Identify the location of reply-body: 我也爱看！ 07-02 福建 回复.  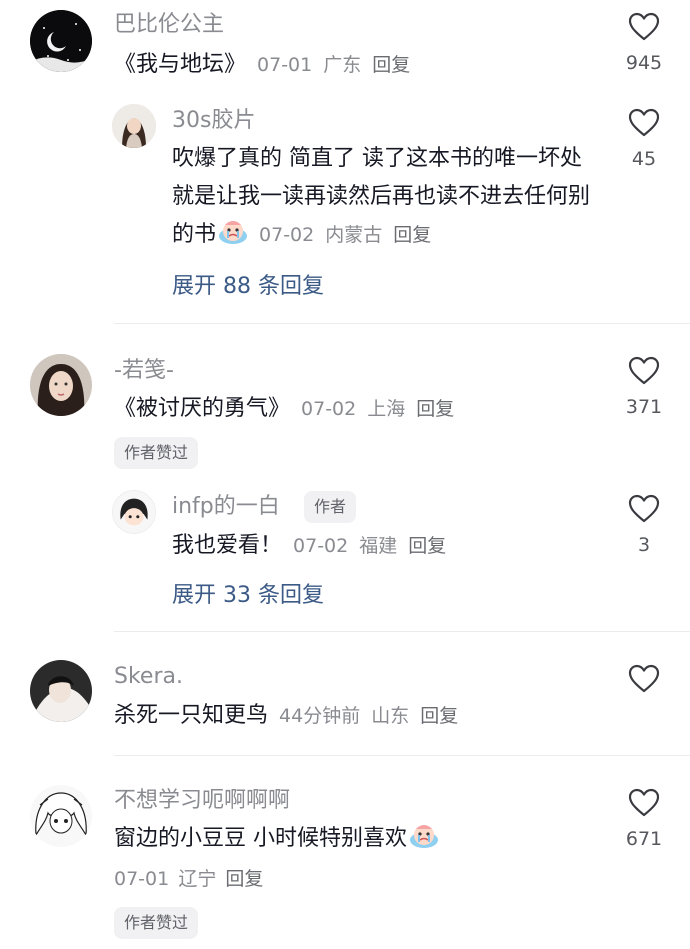
(309, 546).